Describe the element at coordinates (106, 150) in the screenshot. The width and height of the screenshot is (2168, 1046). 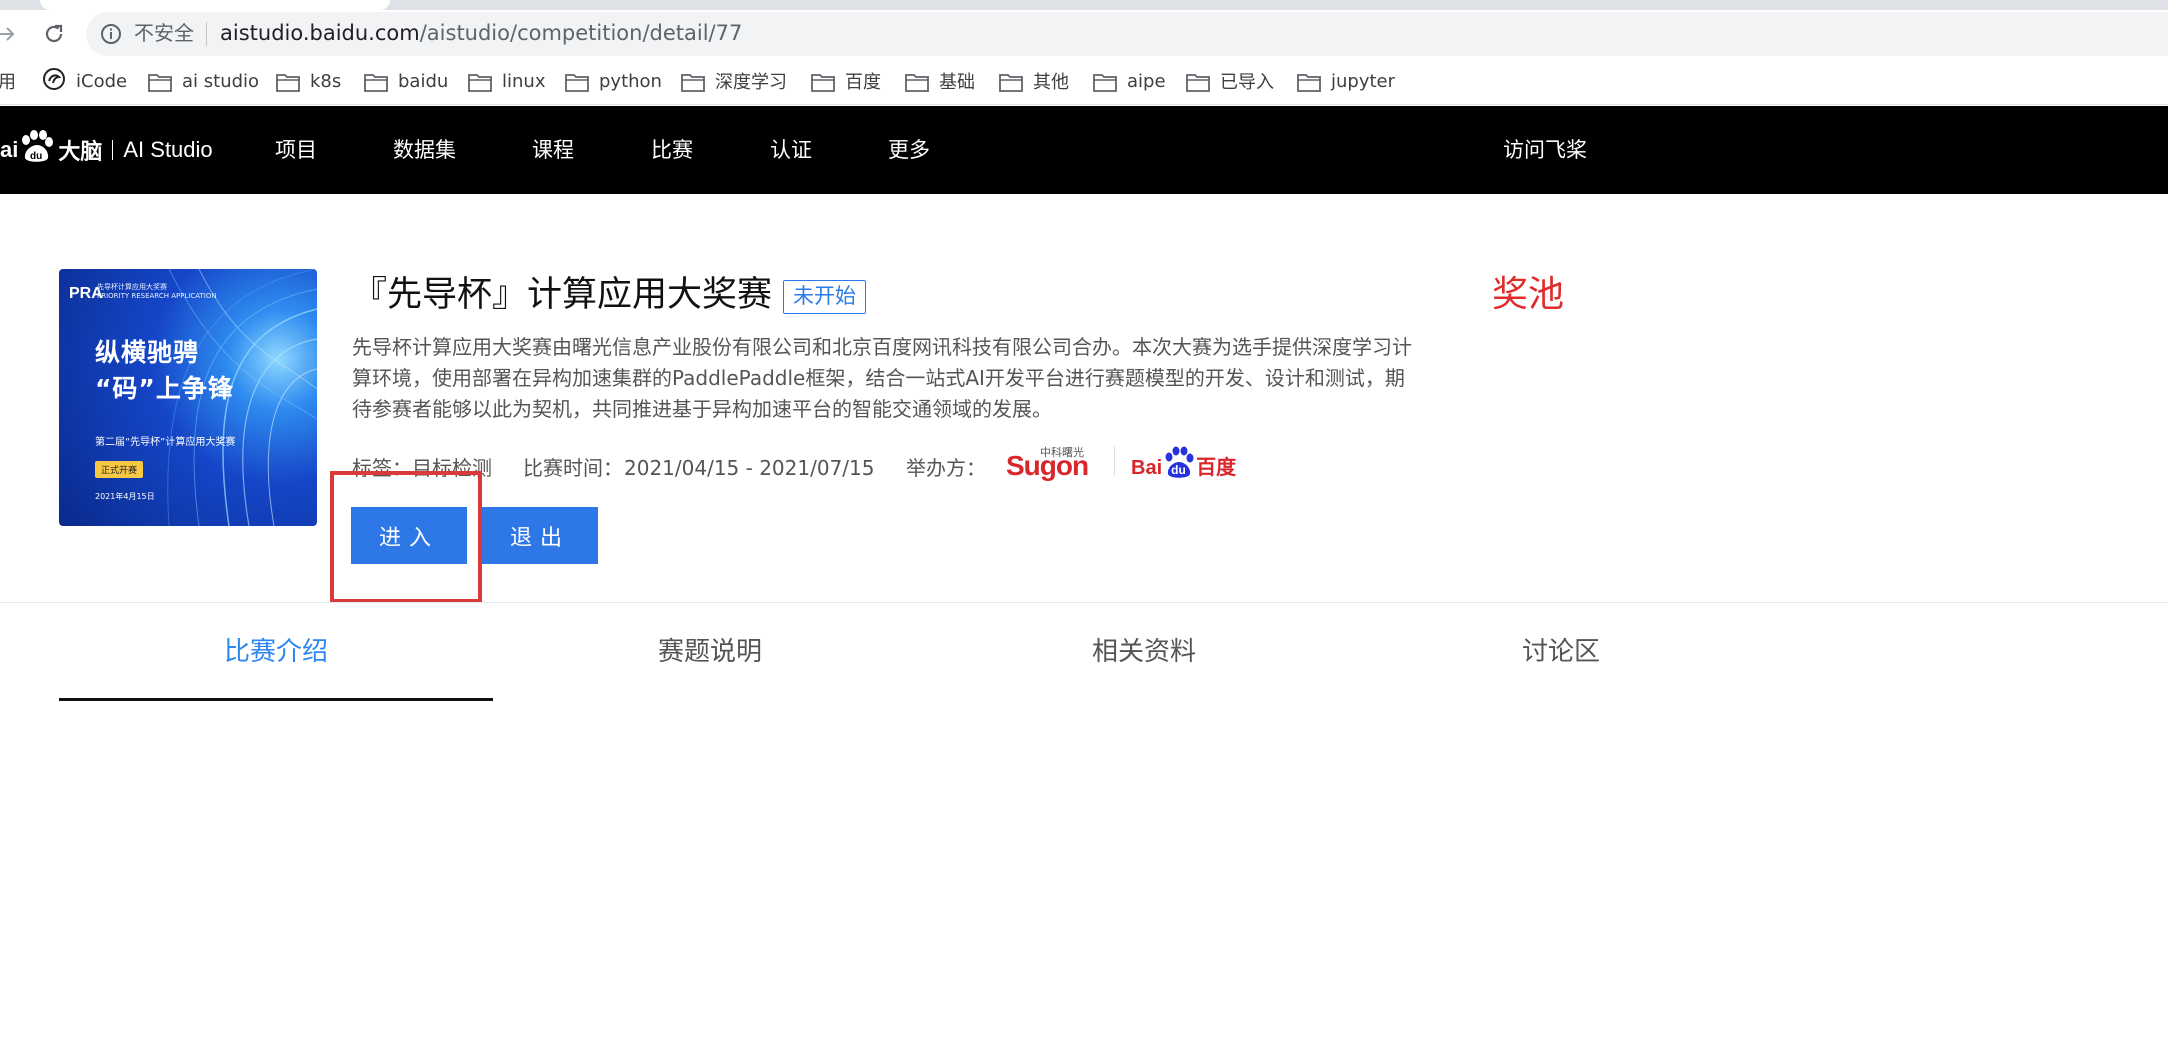
I see `site-logo: ai du 大脑 AI Studio` at that location.